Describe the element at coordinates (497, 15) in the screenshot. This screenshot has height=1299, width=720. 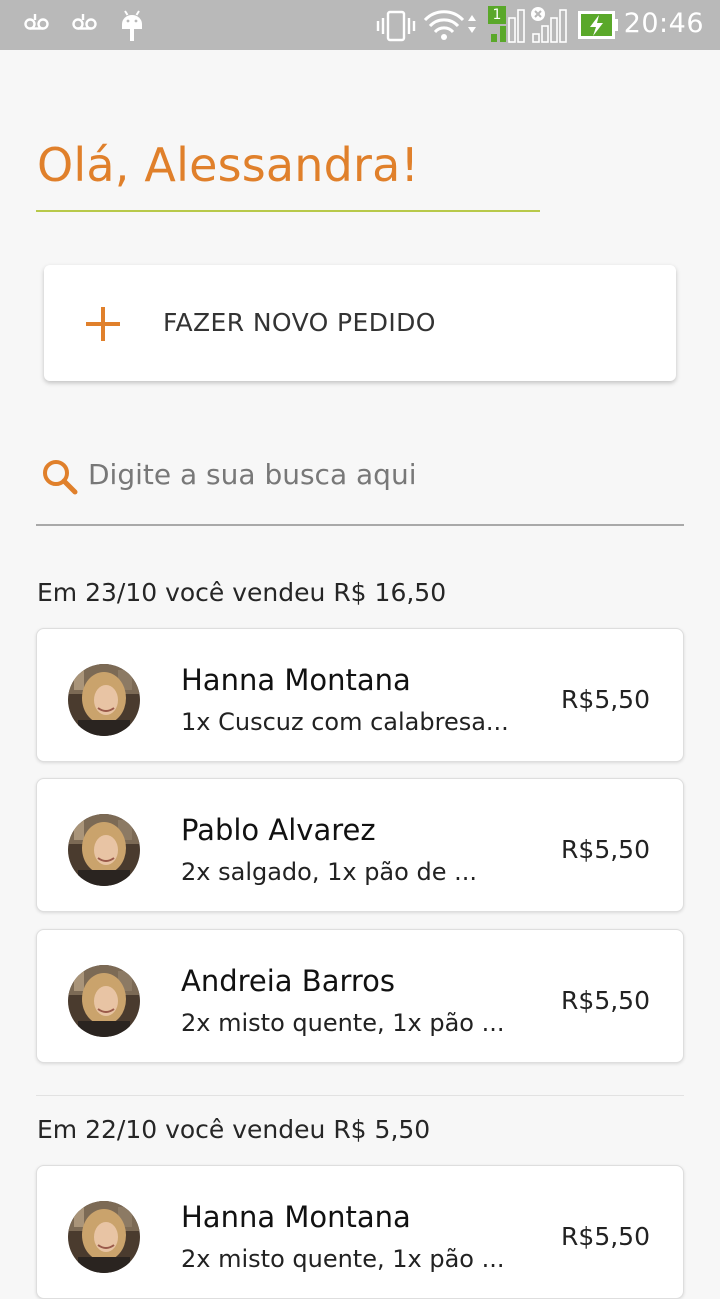
I see `sim-badge: 1` at that location.